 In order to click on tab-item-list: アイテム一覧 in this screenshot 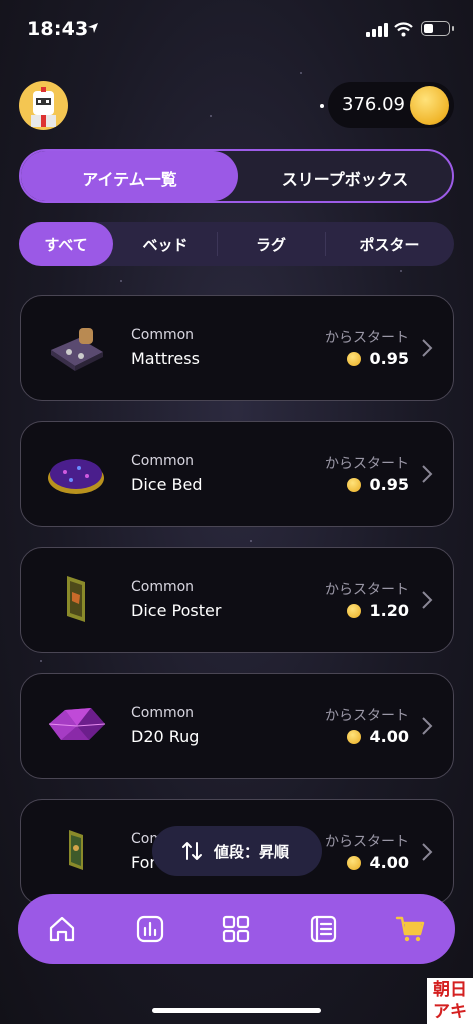, I will do `click(129, 178)`.